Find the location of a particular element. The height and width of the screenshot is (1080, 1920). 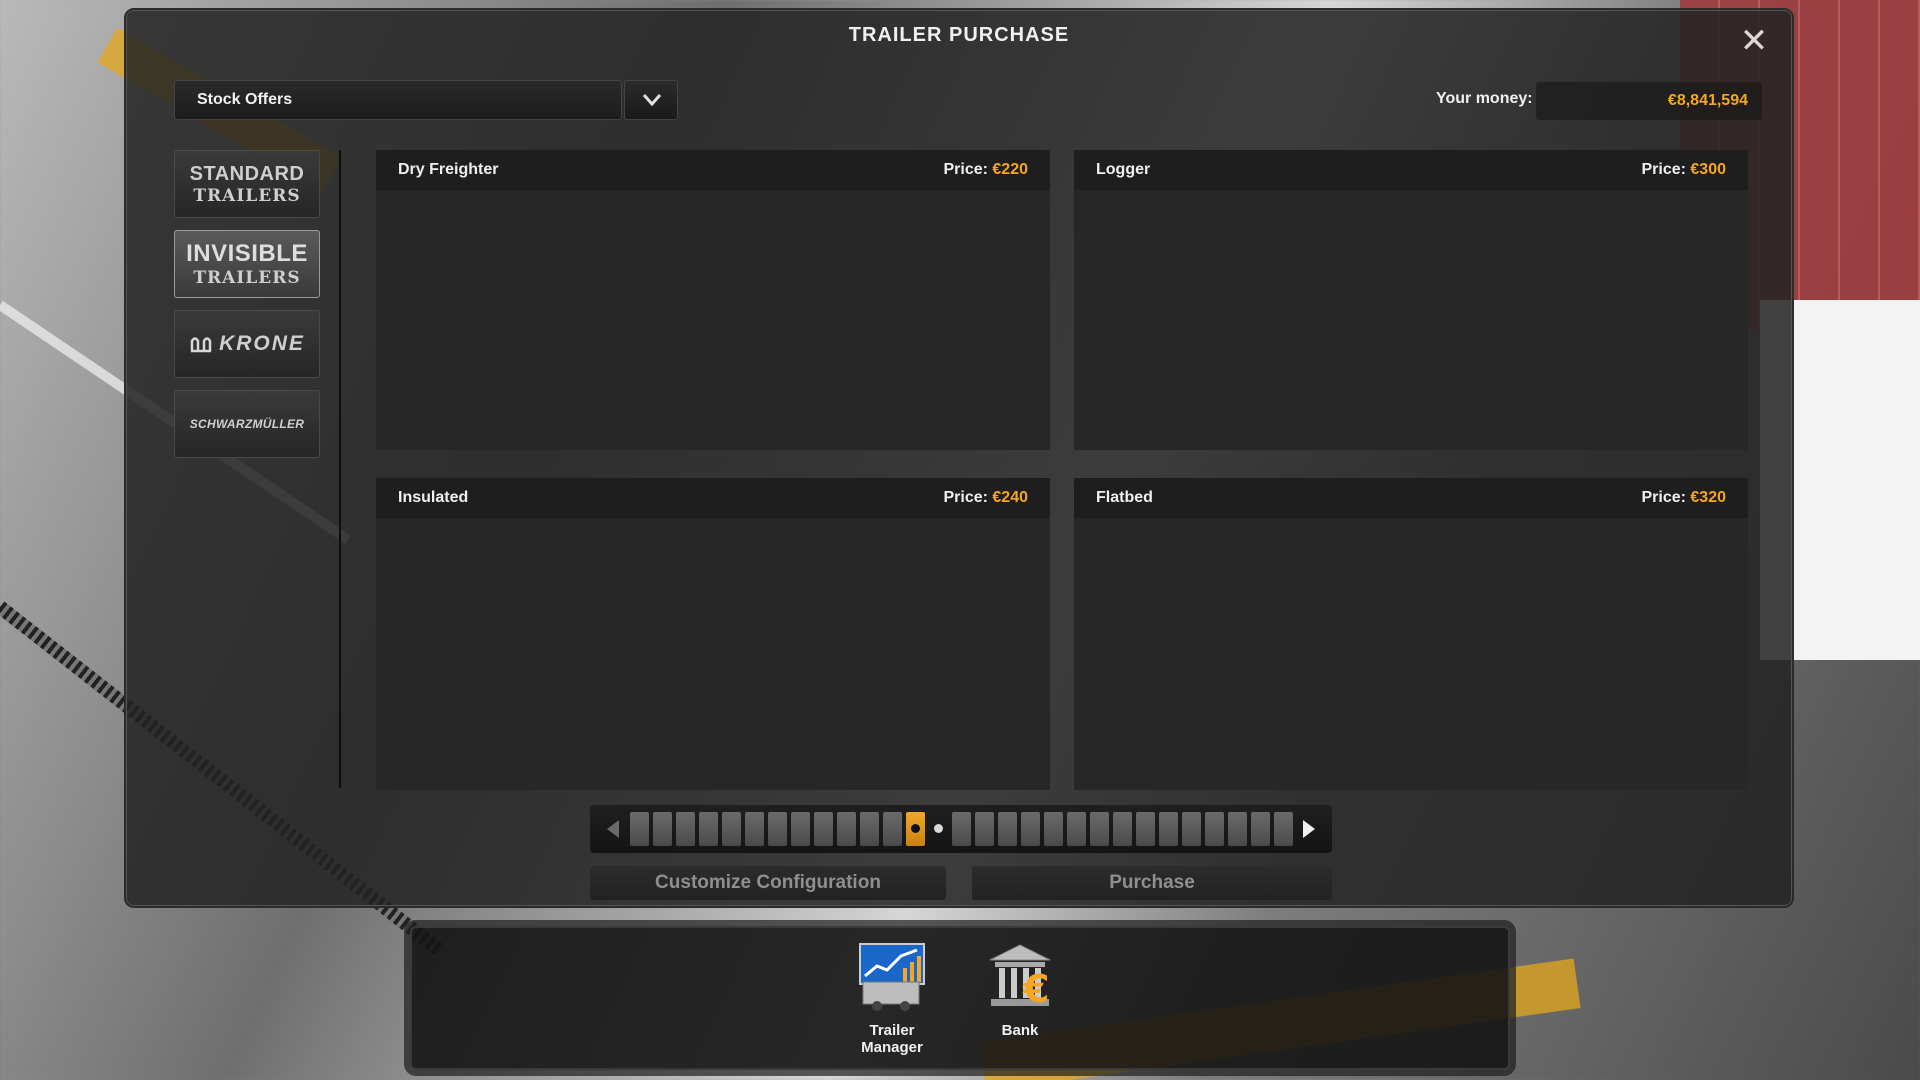

offer-price: Price: €320 is located at coordinates (1683, 498).